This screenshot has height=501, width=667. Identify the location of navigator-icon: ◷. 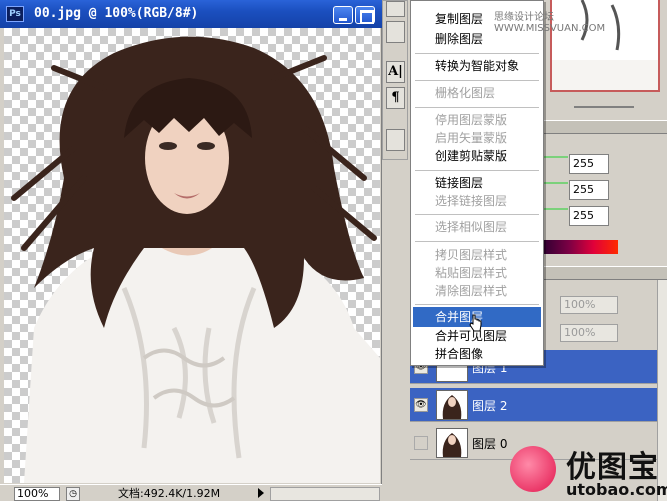
(73, 494).